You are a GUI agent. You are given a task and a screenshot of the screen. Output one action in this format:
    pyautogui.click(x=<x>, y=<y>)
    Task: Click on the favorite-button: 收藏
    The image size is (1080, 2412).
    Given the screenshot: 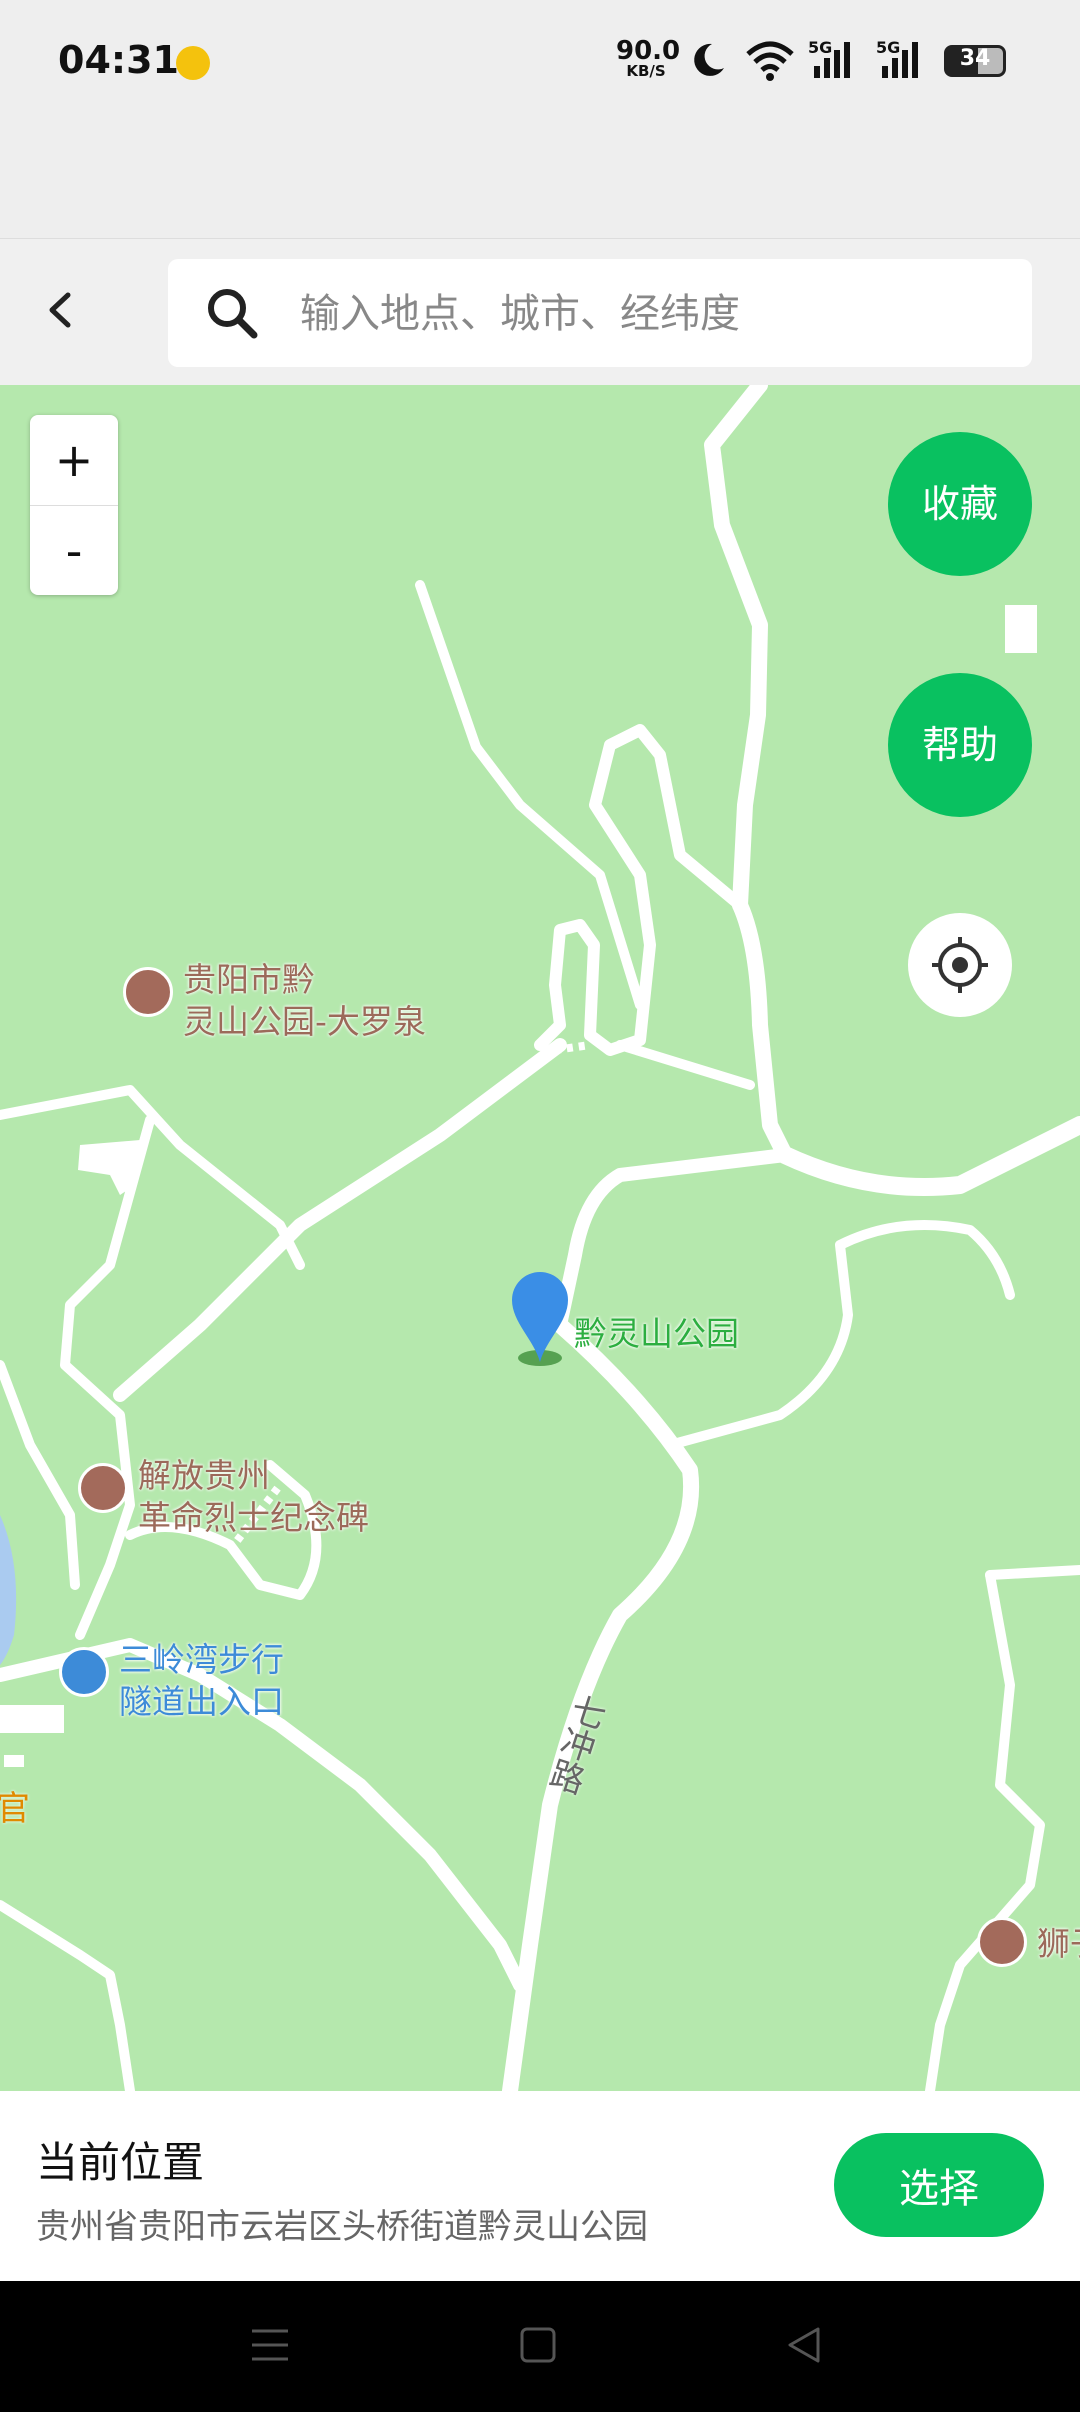 What is the action you would take?
    pyautogui.click(x=960, y=504)
    